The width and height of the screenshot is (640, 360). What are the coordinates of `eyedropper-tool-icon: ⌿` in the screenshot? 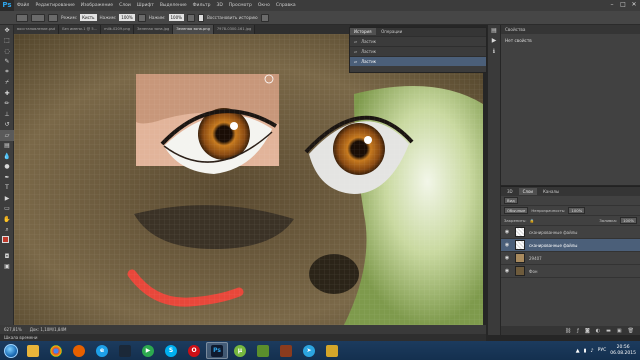 It's located at (7, 83).